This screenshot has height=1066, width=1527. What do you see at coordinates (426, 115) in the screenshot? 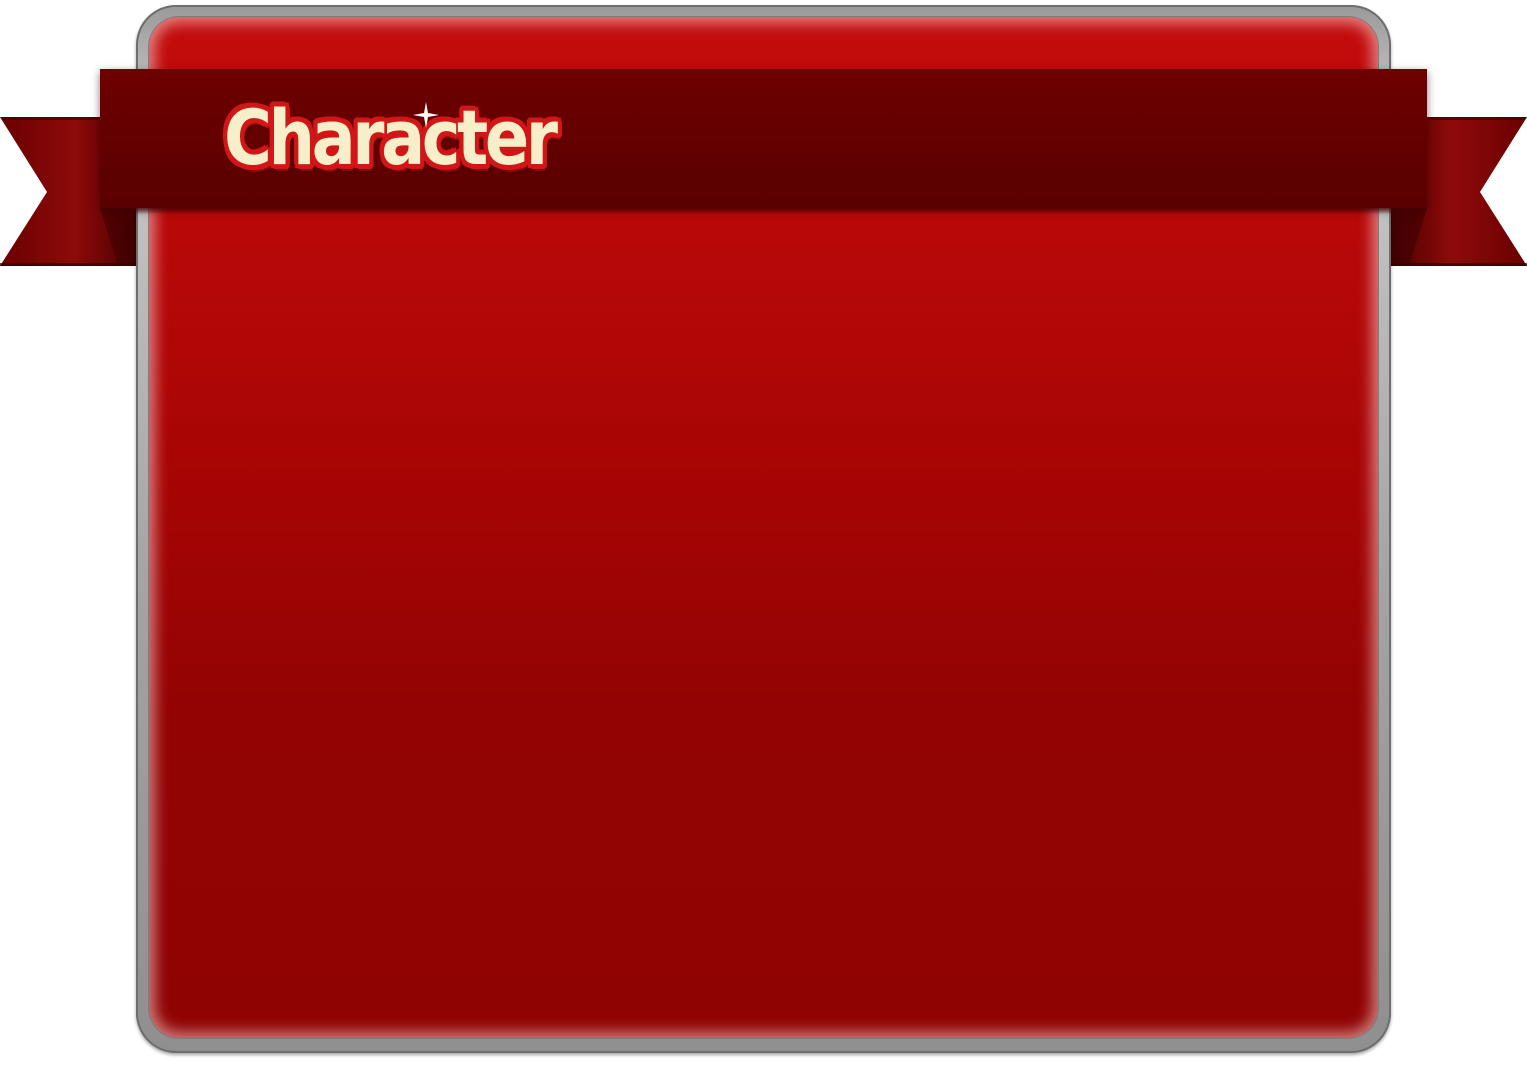
I see `sparkle-icon` at bounding box center [426, 115].